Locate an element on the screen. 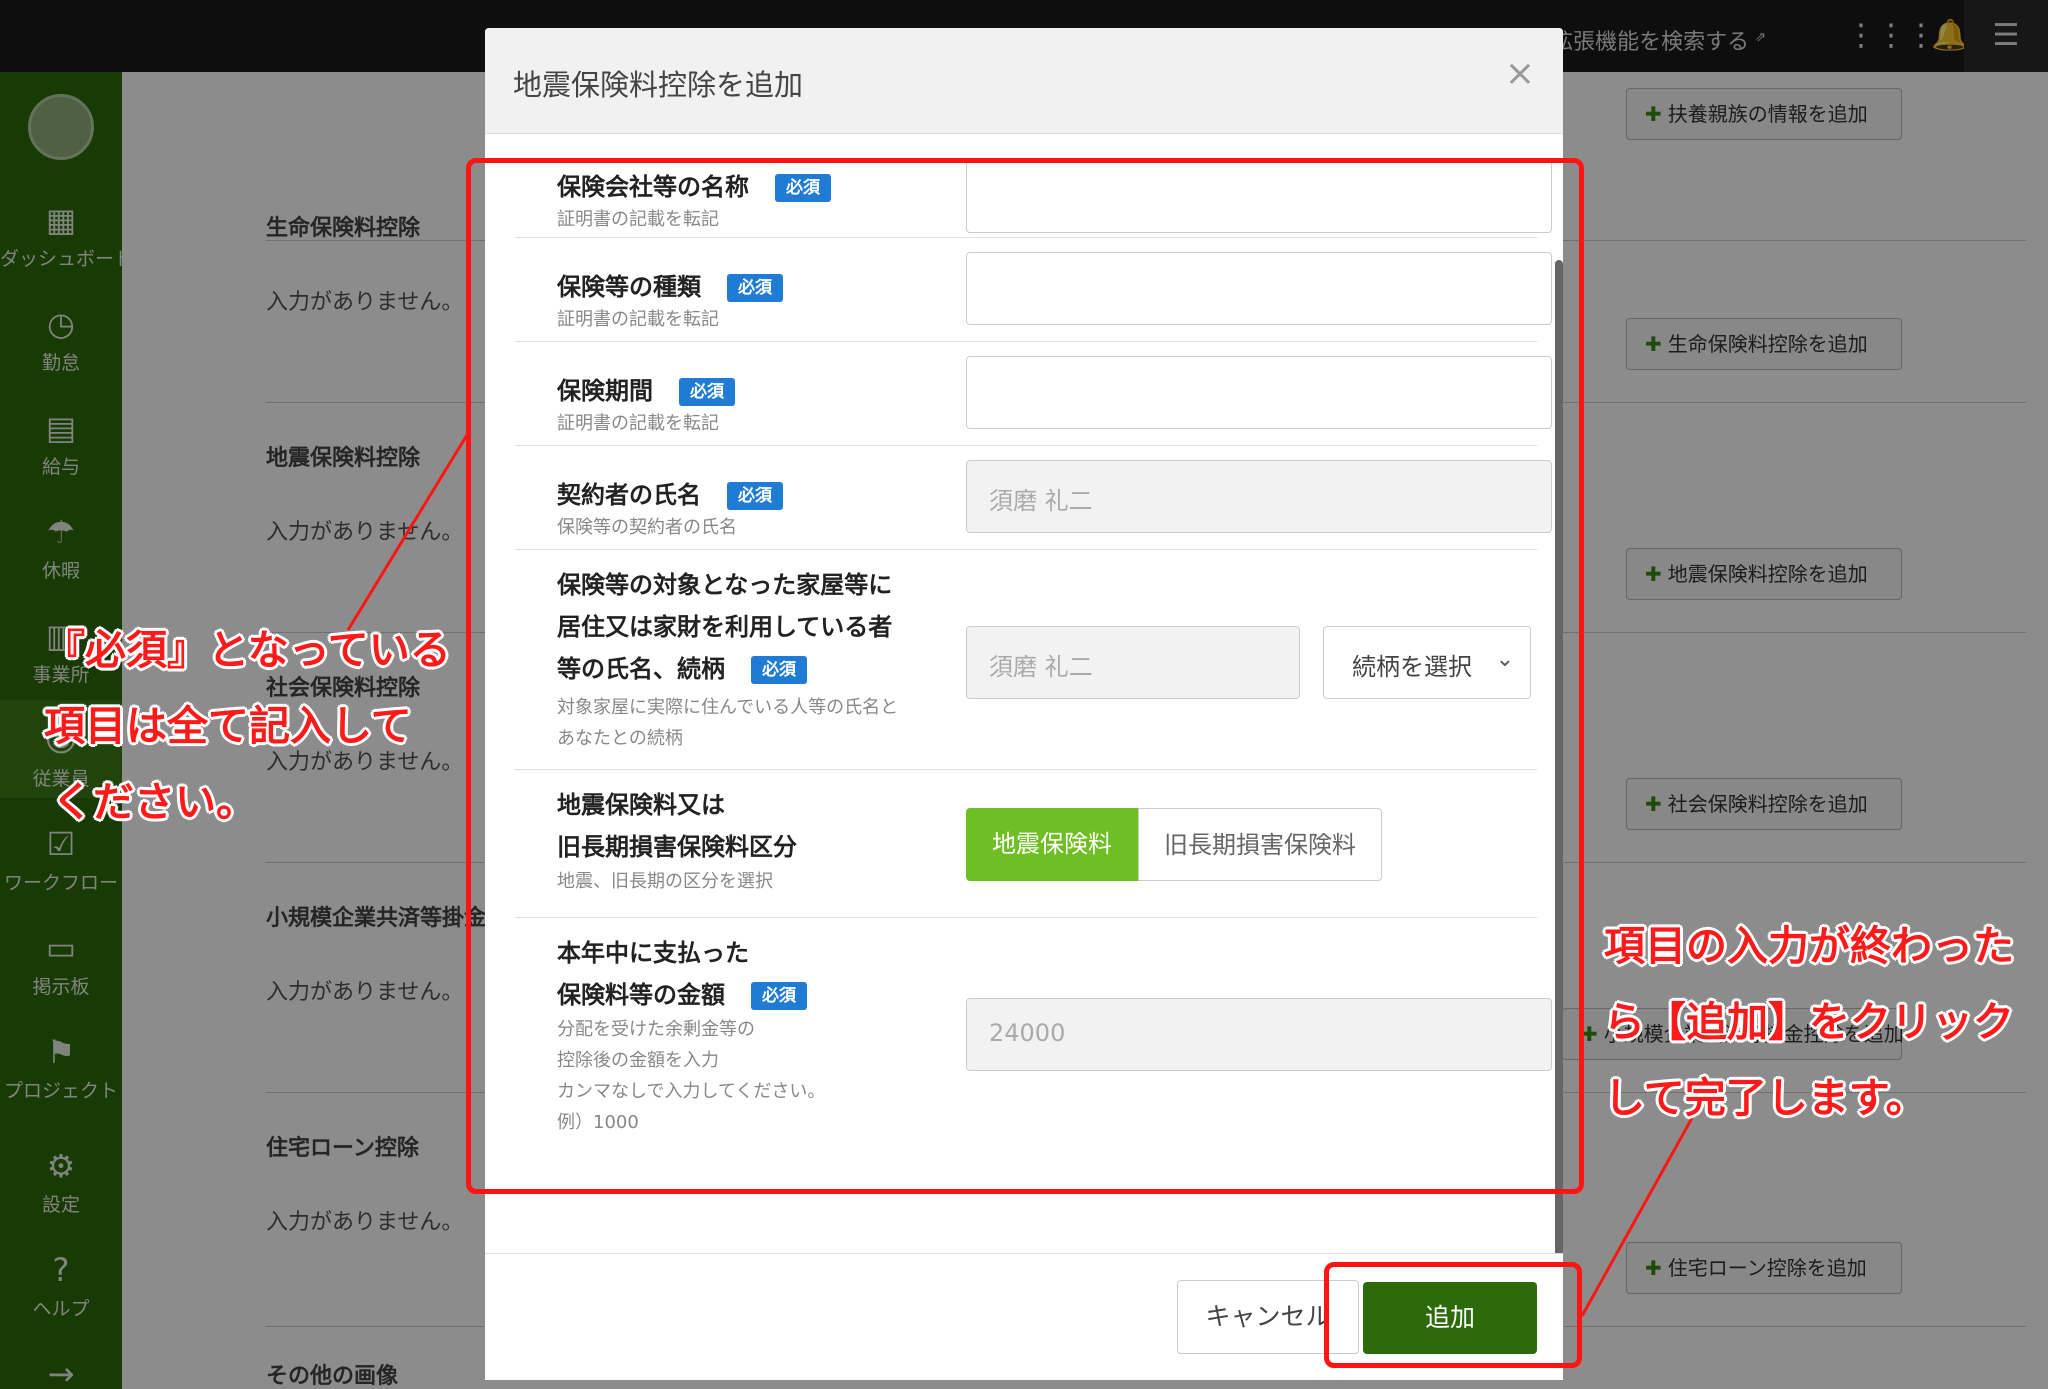 This screenshot has width=2048, height=1389. annotation-submit-note: 項目の入力が終わった ら【追加】をクリック して完了します。 is located at coordinates (1809, 1022).